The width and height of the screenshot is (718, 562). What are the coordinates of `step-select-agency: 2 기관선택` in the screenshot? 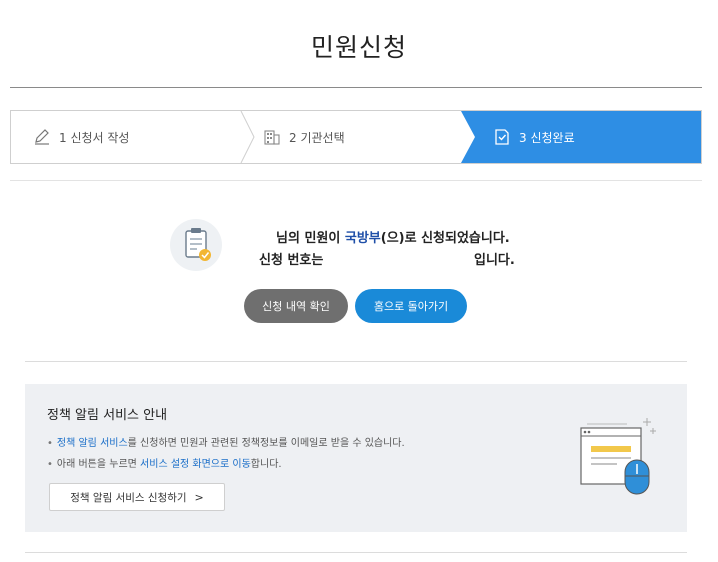 It's located at (304, 137).